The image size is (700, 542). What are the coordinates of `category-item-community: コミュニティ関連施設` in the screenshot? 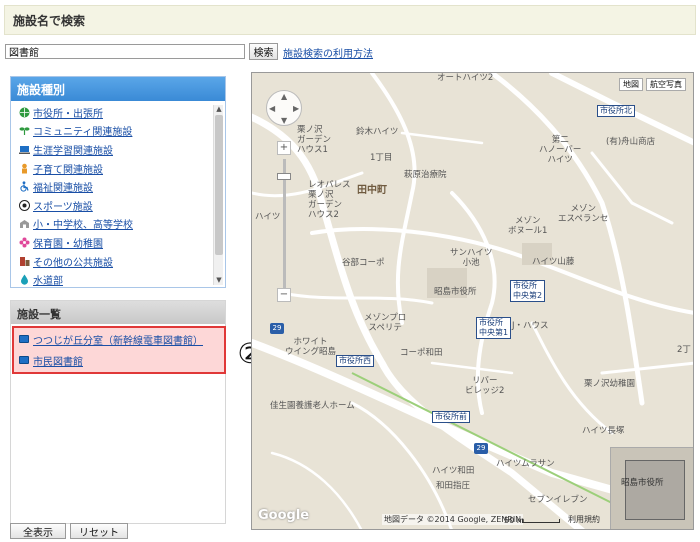 It's located at (111, 131).